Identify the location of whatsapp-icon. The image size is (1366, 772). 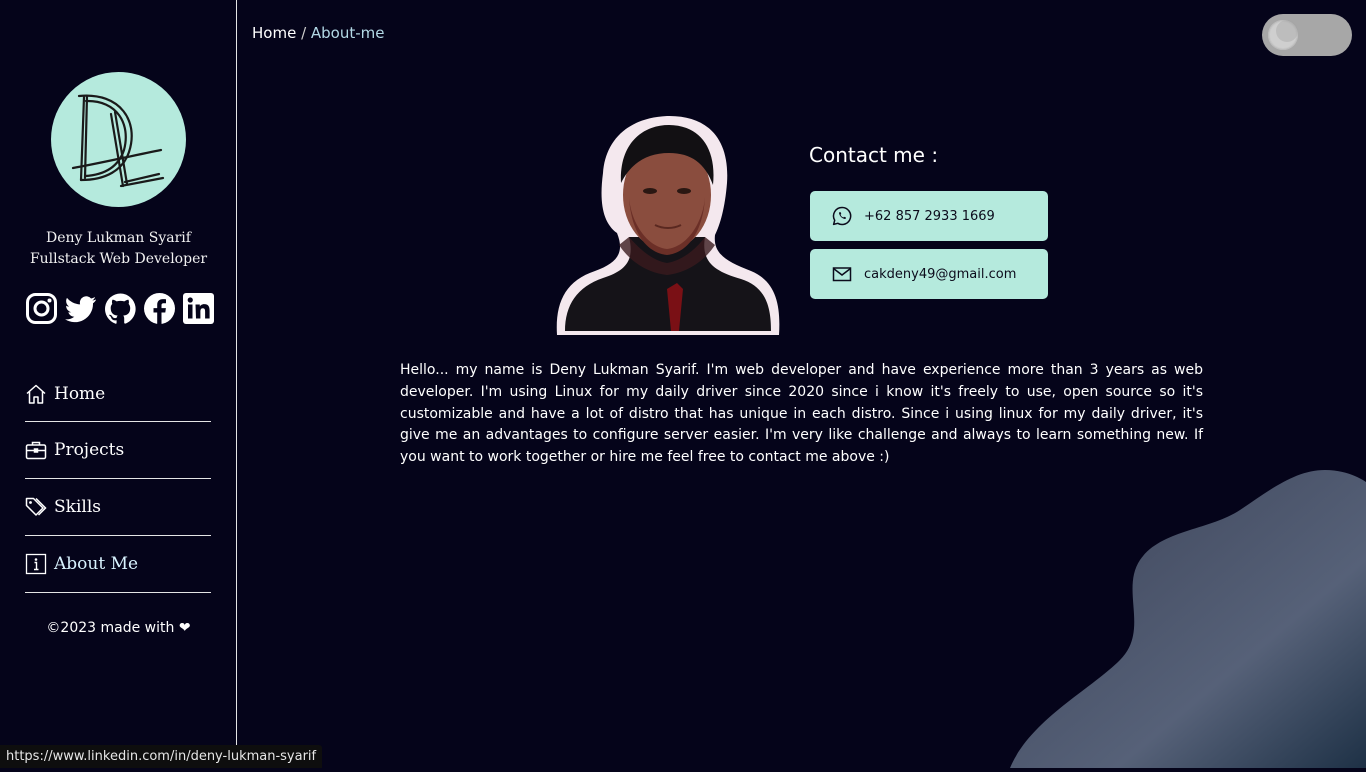
(842, 216).